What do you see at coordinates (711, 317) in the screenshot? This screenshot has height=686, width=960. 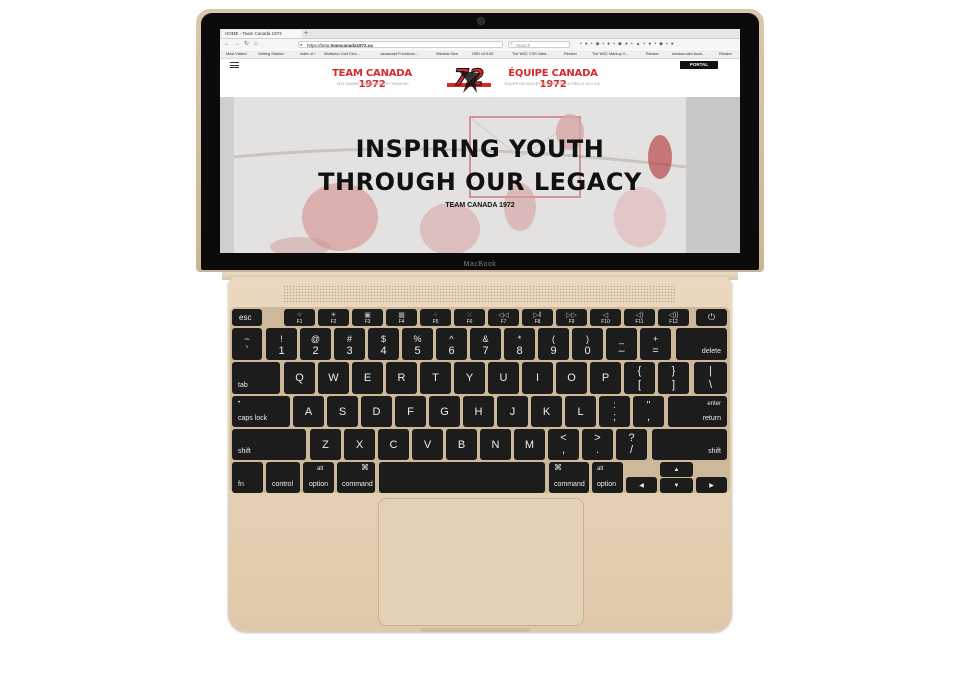 I see `key-power: ⏻` at bounding box center [711, 317].